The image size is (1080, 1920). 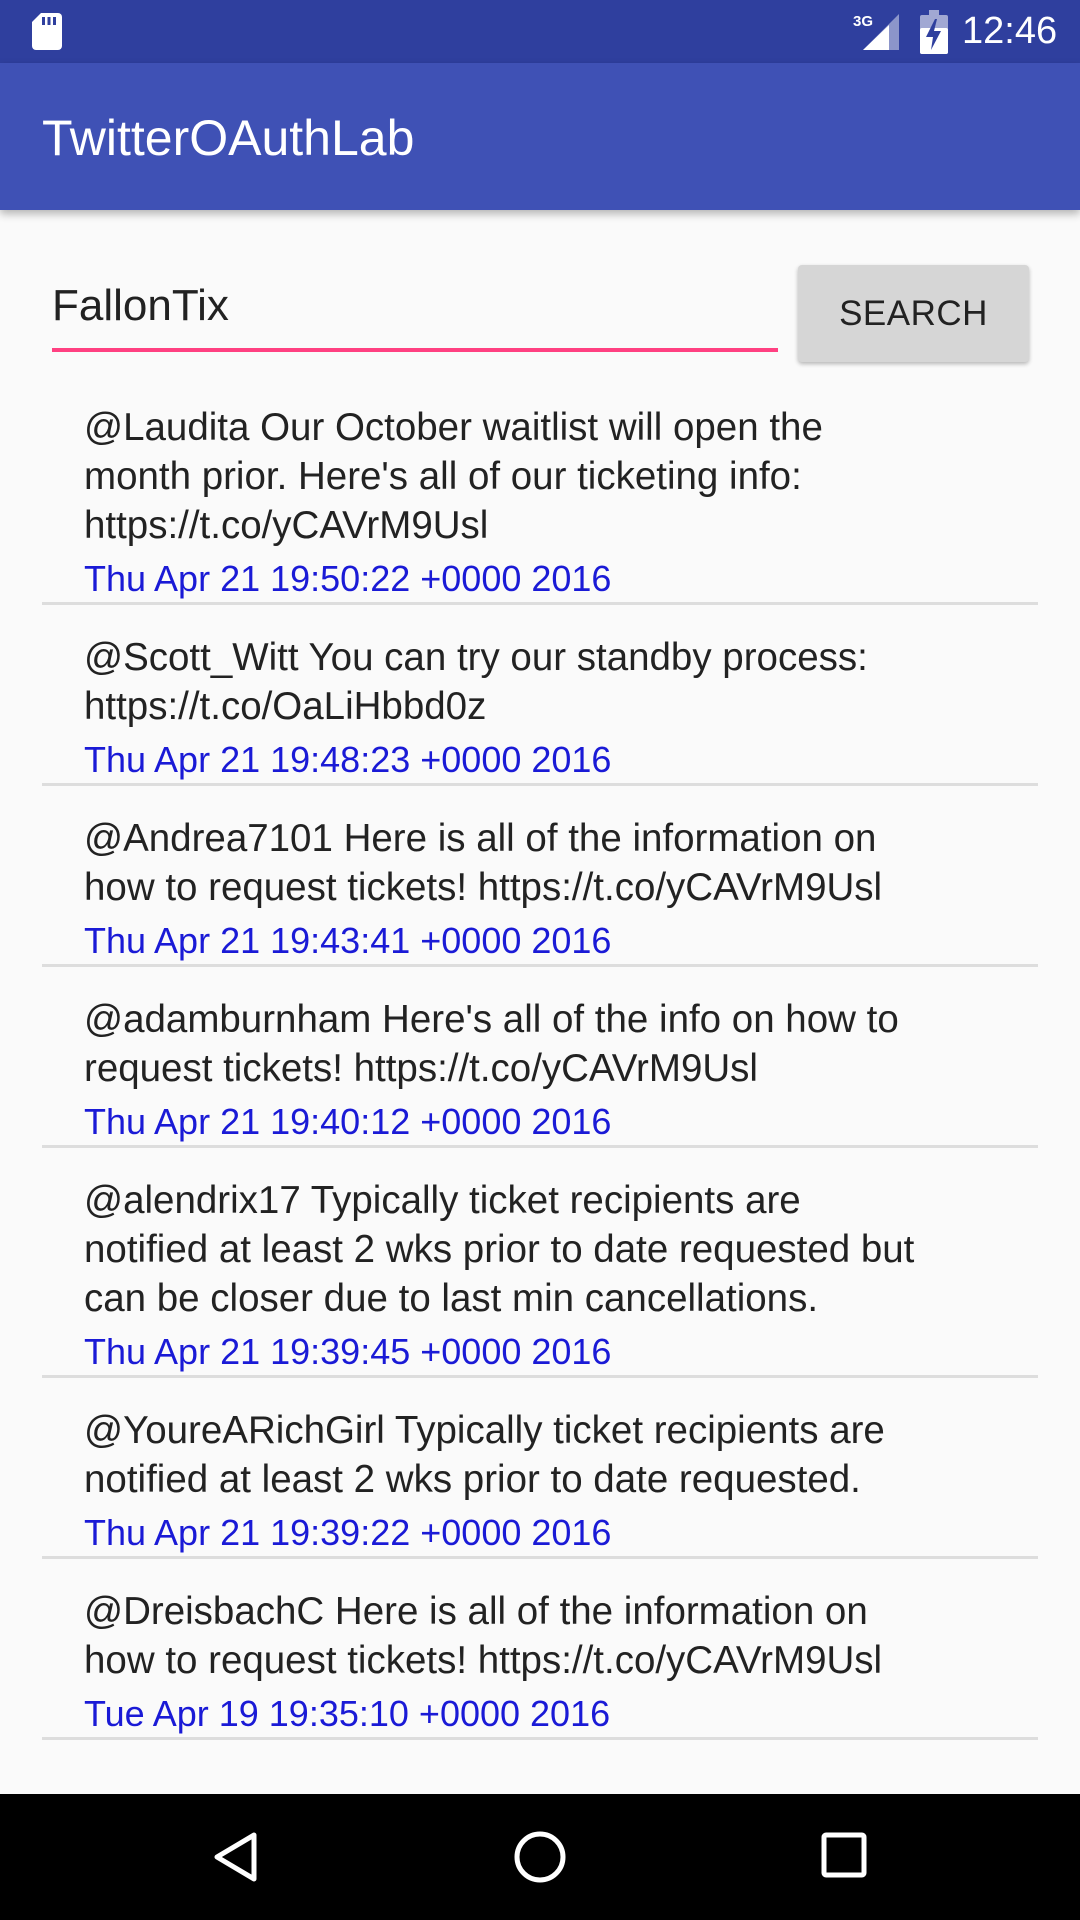 What do you see at coordinates (228, 138) in the screenshot?
I see `app-title: TwitterOAuthLab` at bounding box center [228, 138].